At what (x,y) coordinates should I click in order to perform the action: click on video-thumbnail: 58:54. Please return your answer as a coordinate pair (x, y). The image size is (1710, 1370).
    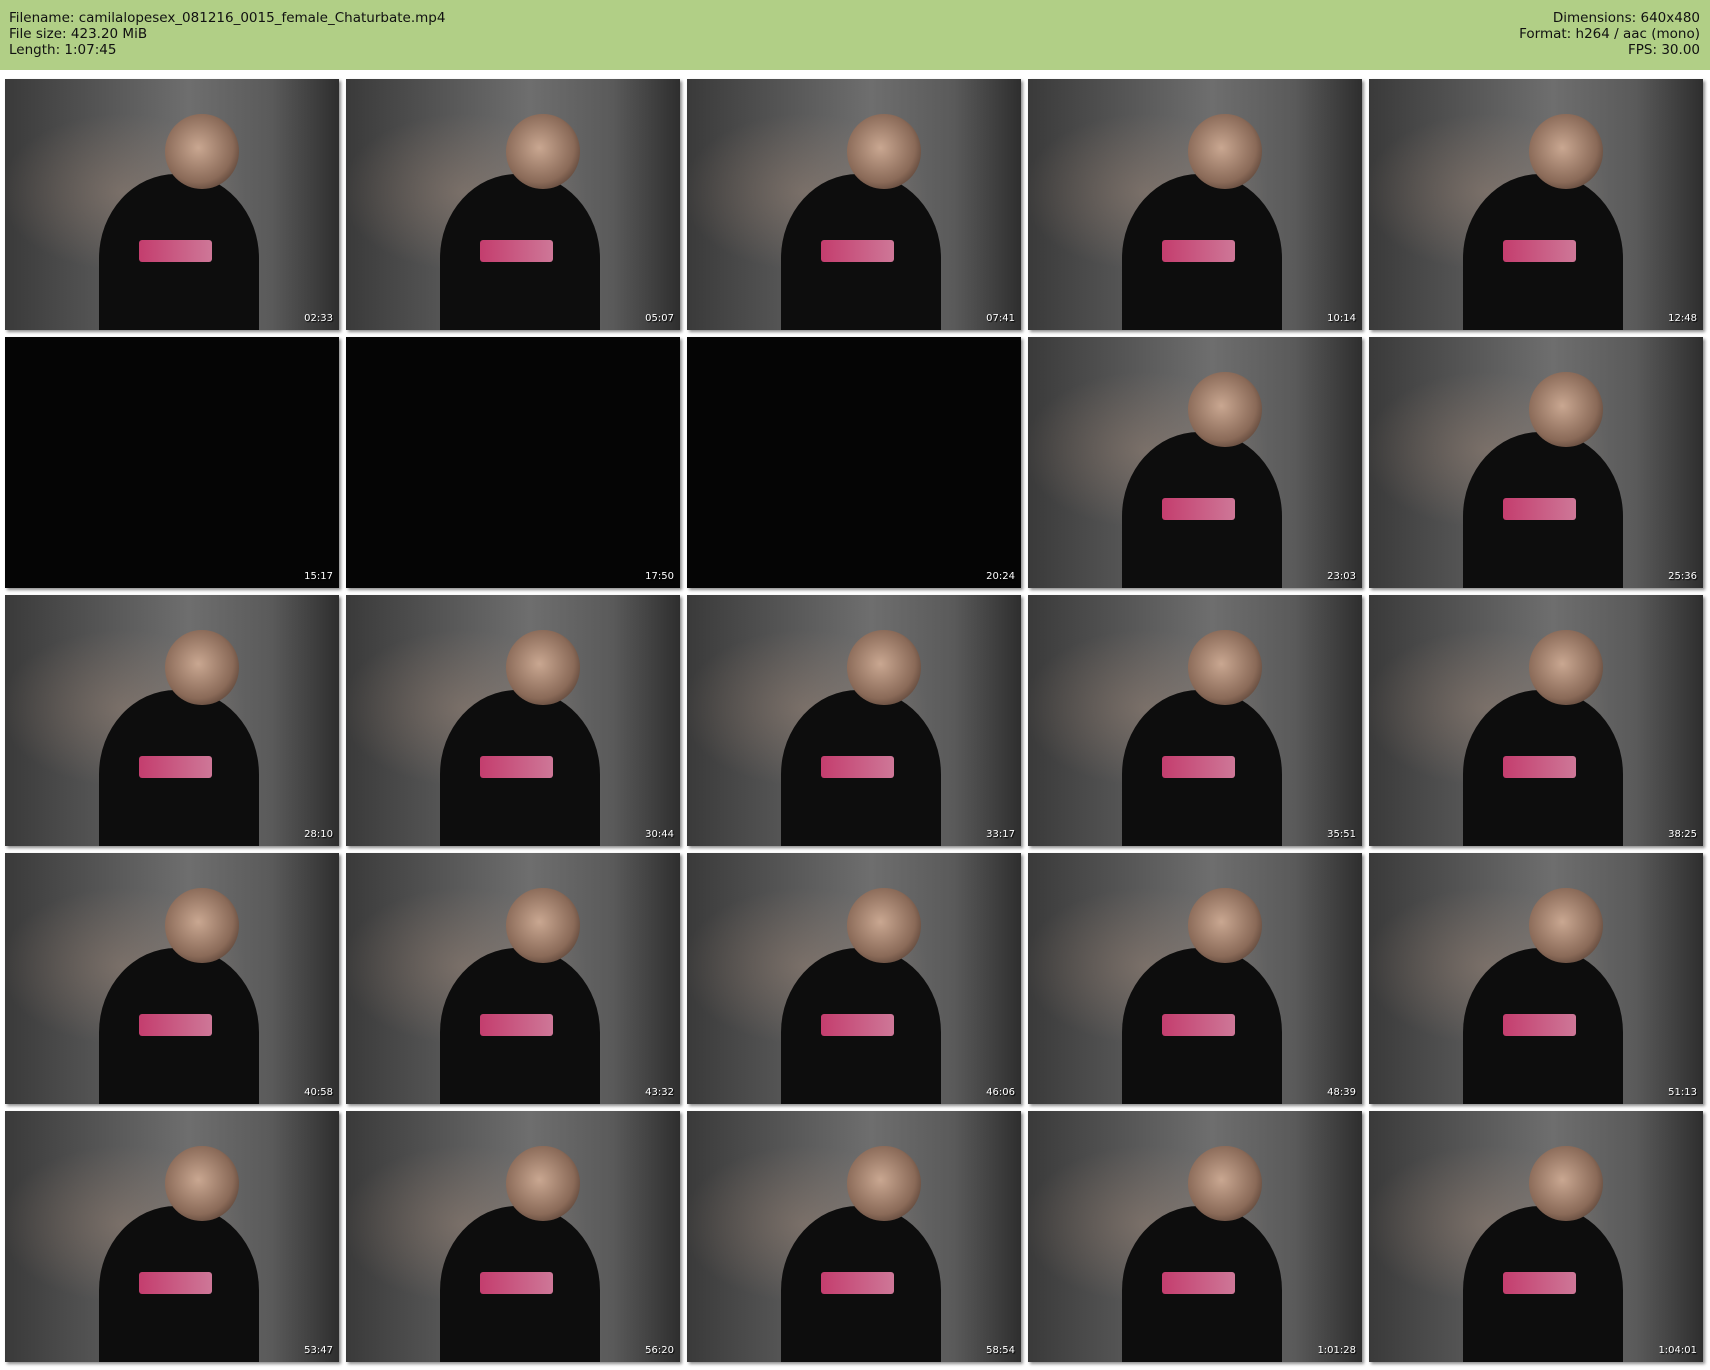
    Looking at the image, I should click on (854, 1236).